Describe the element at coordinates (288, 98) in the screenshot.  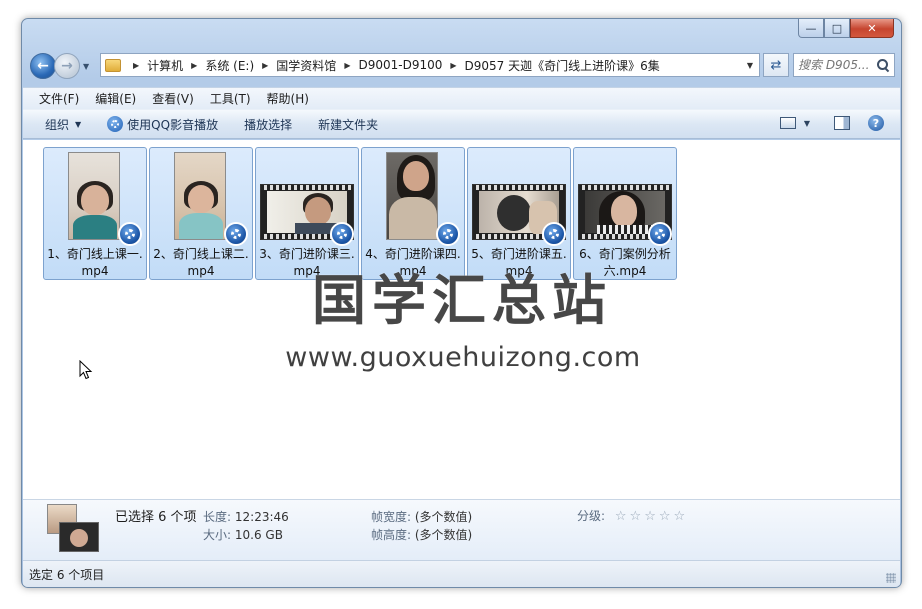
I see `menu-help: 帮助(H)` at that location.